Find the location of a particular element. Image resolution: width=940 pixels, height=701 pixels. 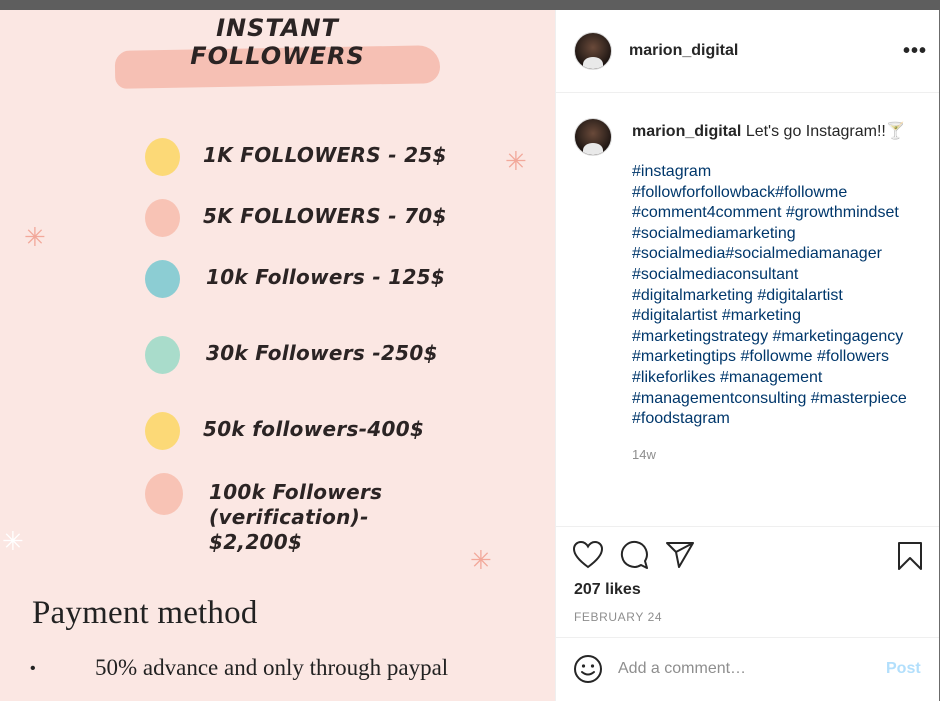

hashtag-line: #socialmedia#socialmediamanager is located at coordinates (769, 254).